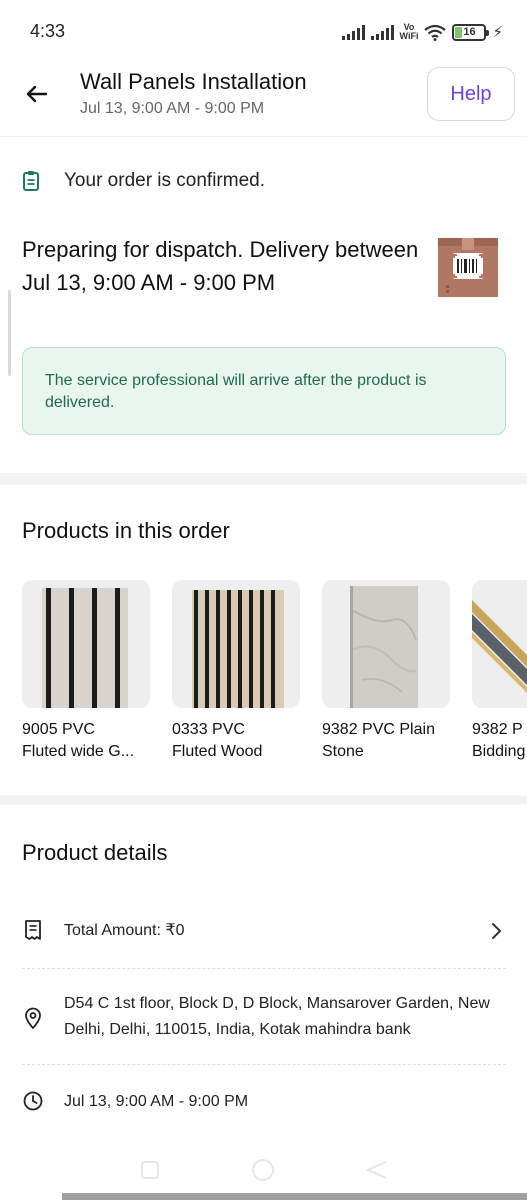 This screenshot has height=1200, width=527. Describe the element at coordinates (377, 1170) in the screenshot. I see `back-nav-icon` at that location.